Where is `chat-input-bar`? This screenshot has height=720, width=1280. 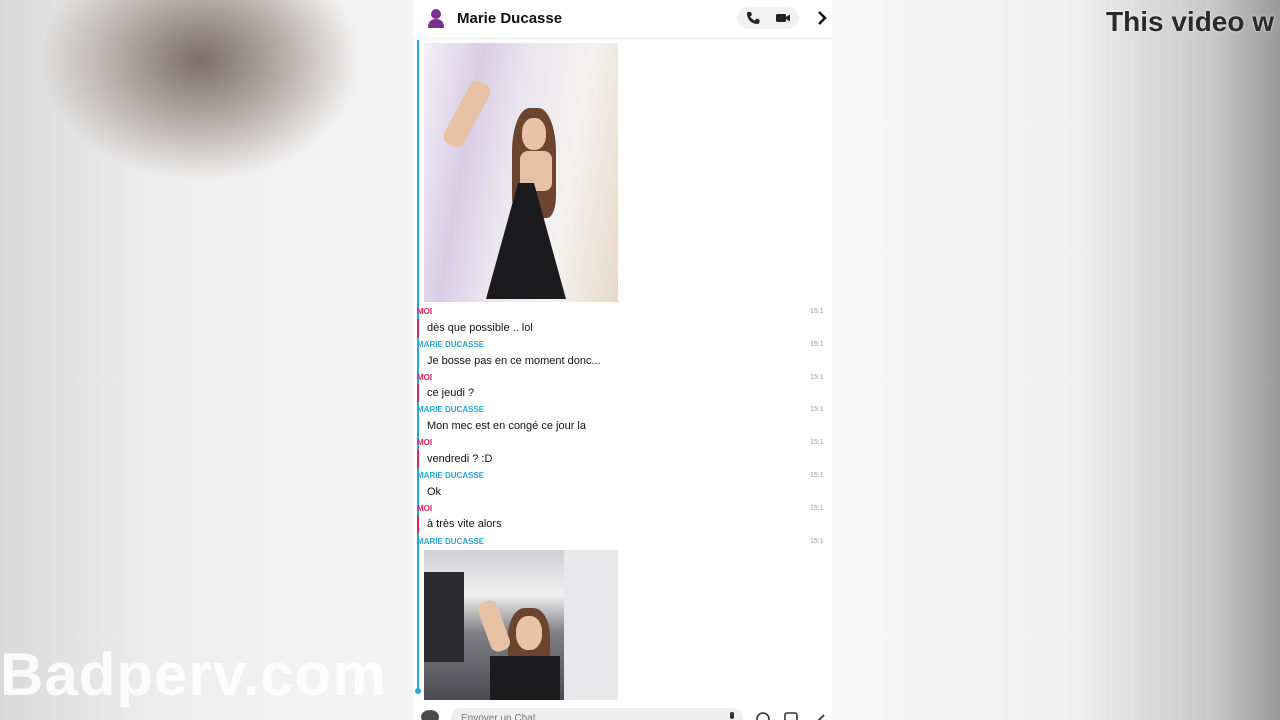 chat-input-bar is located at coordinates (622, 711).